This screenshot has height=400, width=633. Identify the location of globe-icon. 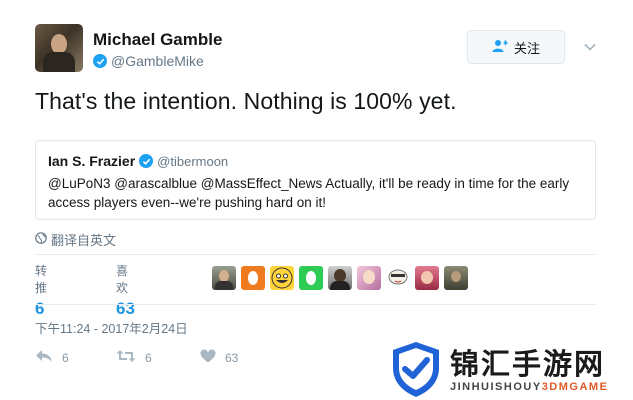
(41, 239).